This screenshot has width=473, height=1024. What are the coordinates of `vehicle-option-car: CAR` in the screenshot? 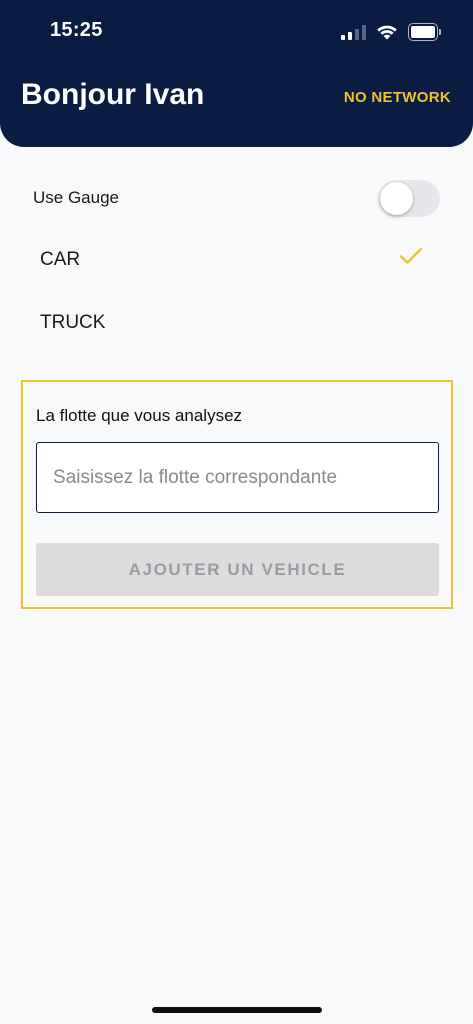 It's located at (236, 261).